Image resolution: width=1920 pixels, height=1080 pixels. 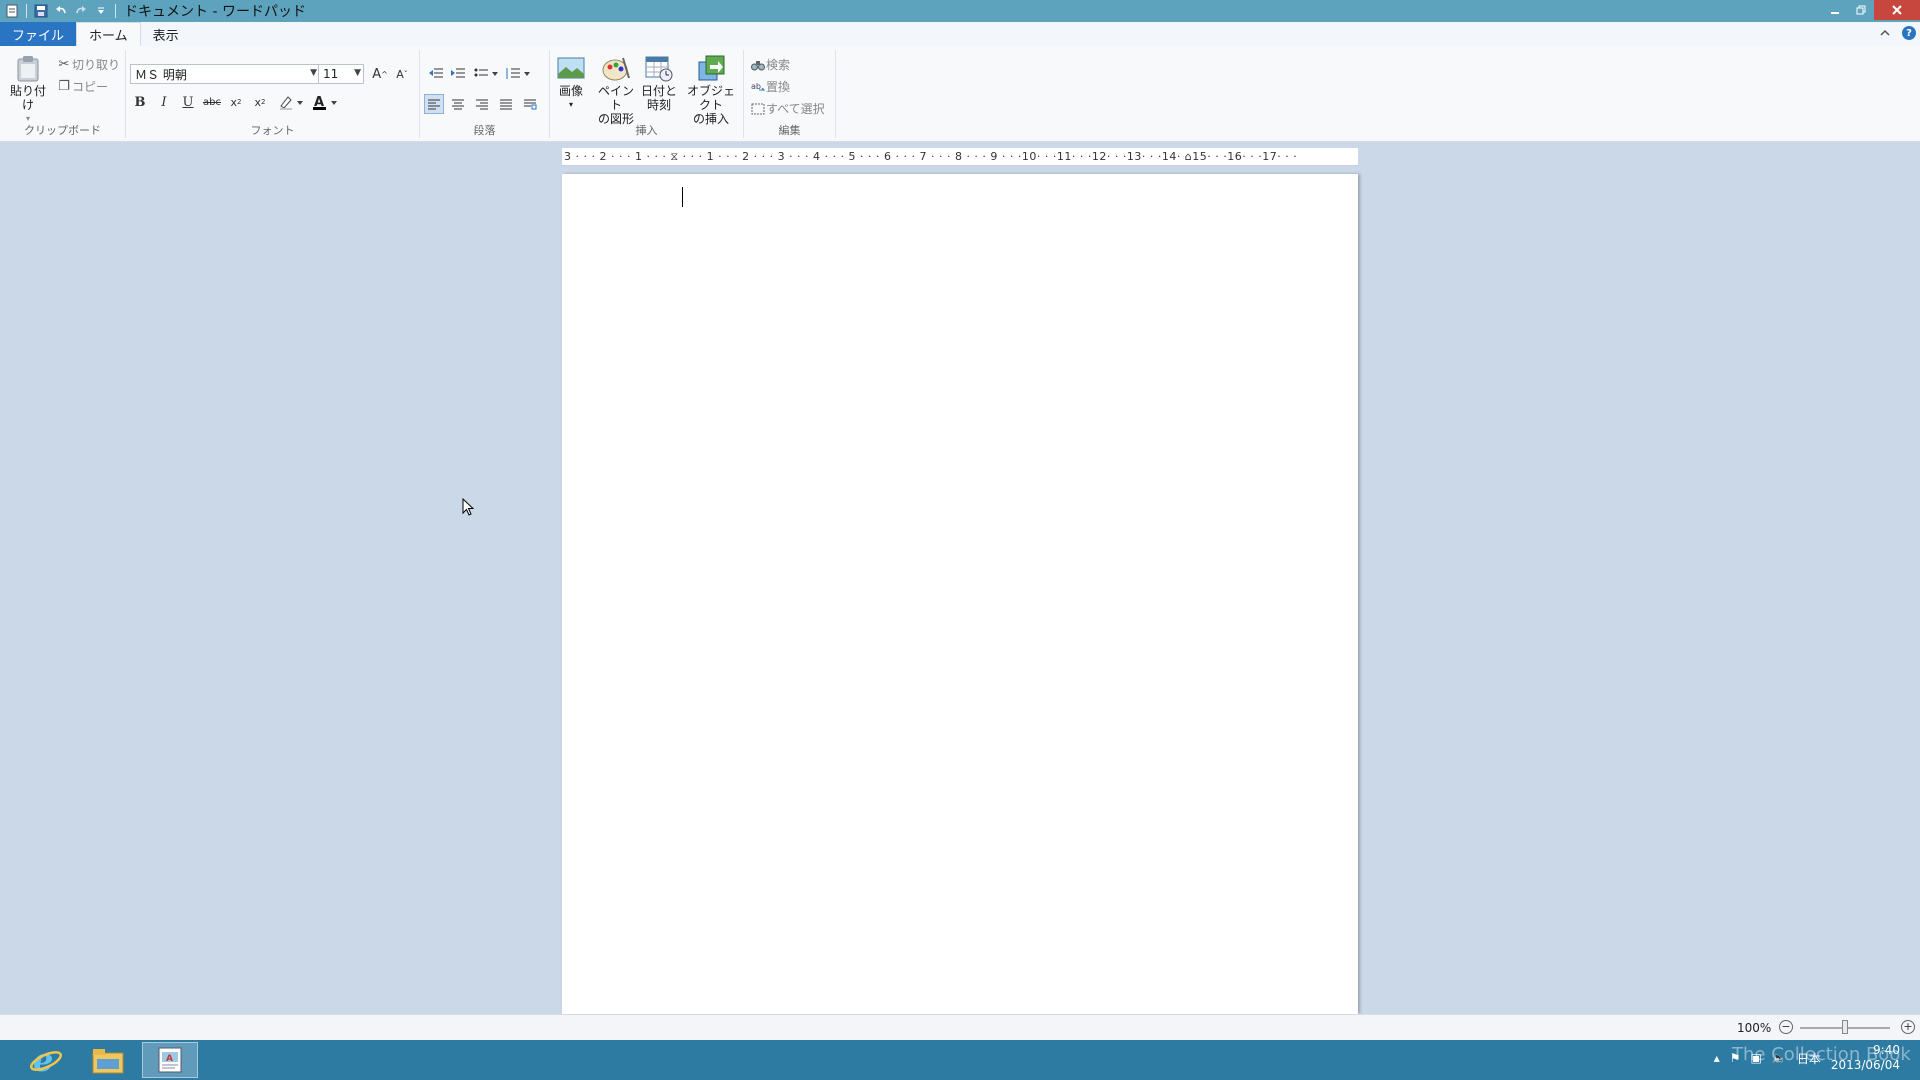 I want to click on customize-qat-icon, so click(x=101, y=11).